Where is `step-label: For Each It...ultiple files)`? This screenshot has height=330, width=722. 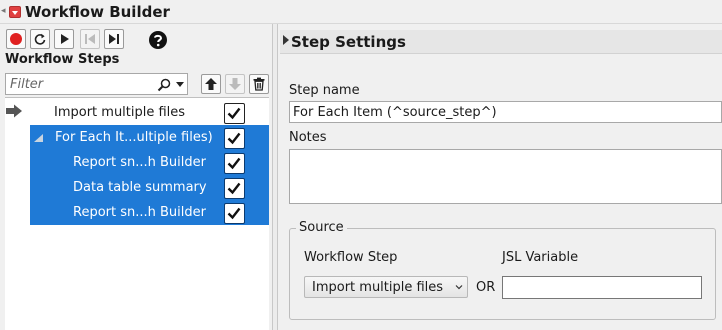 step-label: For Each It...ultiple files) is located at coordinates (134, 137).